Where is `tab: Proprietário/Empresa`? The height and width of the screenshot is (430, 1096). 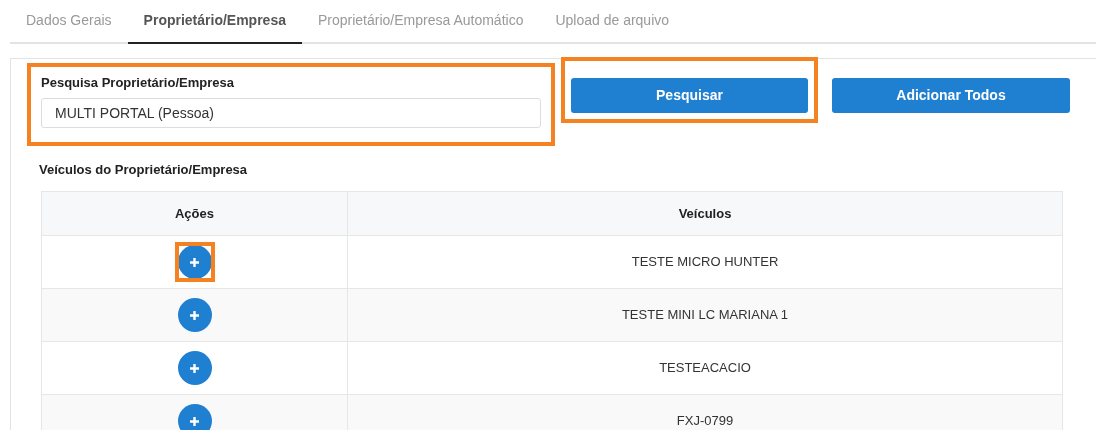
tab: Proprietário/Empresa is located at coordinates (214, 22).